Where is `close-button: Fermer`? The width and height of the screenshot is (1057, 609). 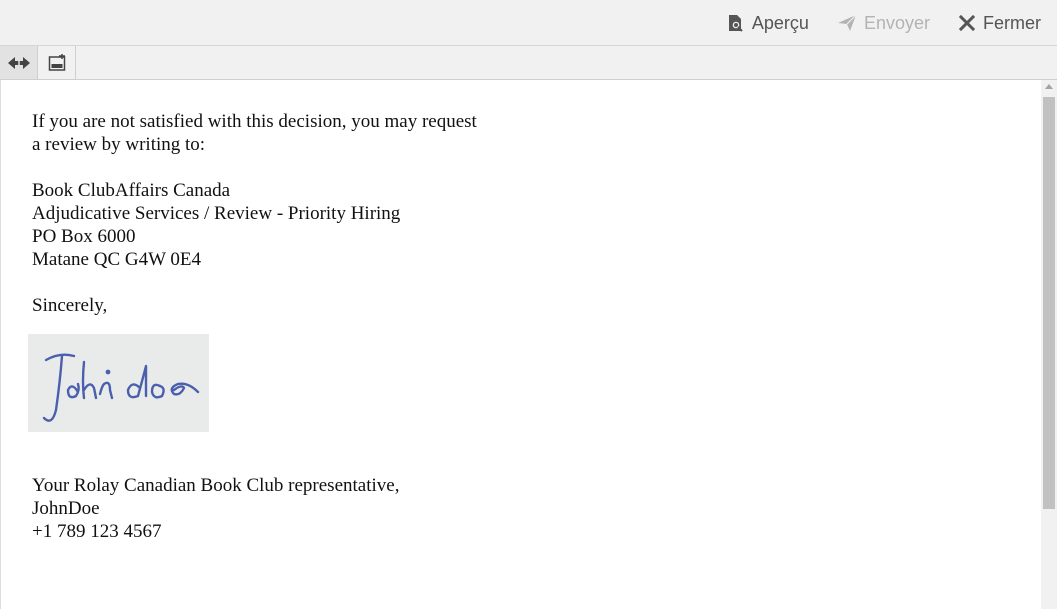
close-button: Fermer is located at coordinates (999, 23).